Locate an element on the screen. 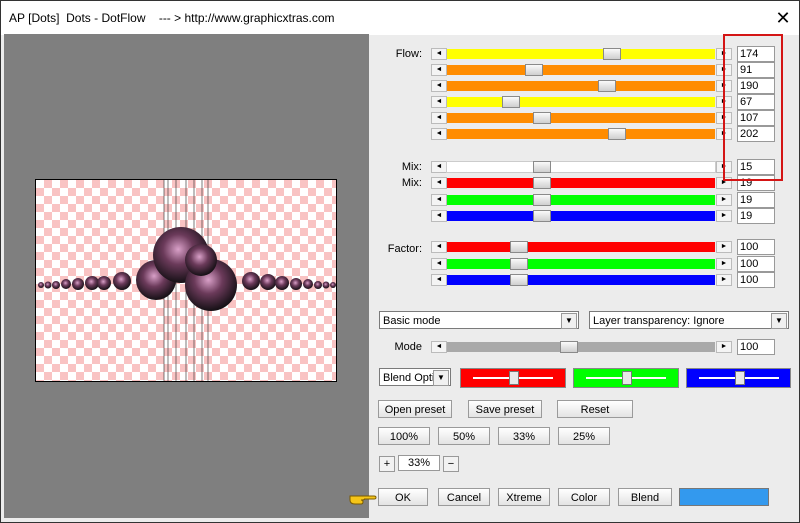 The width and height of the screenshot is (800, 523). mode-slider-thumb is located at coordinates (569, 347).